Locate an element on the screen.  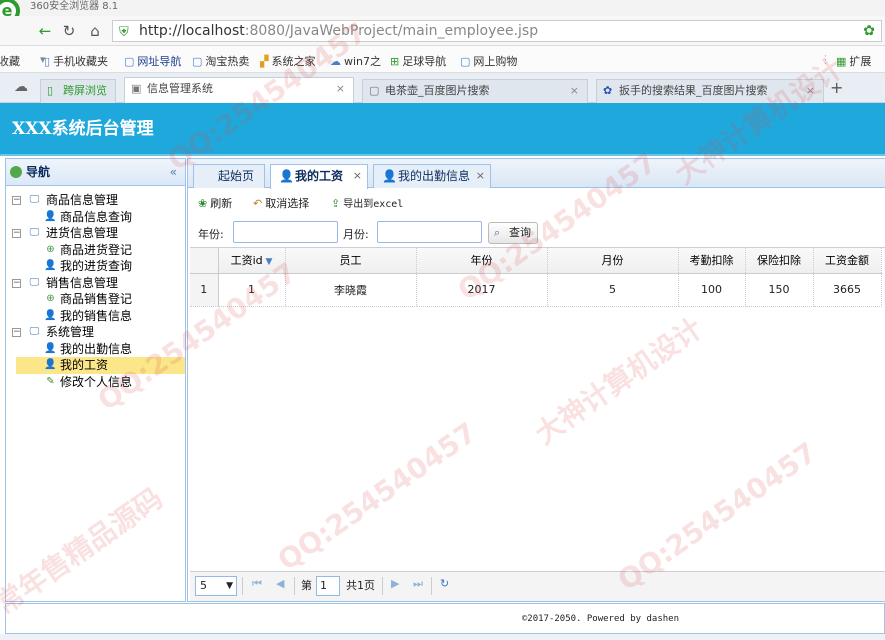
table-cell: 100 is located at coordinates (712, 290).